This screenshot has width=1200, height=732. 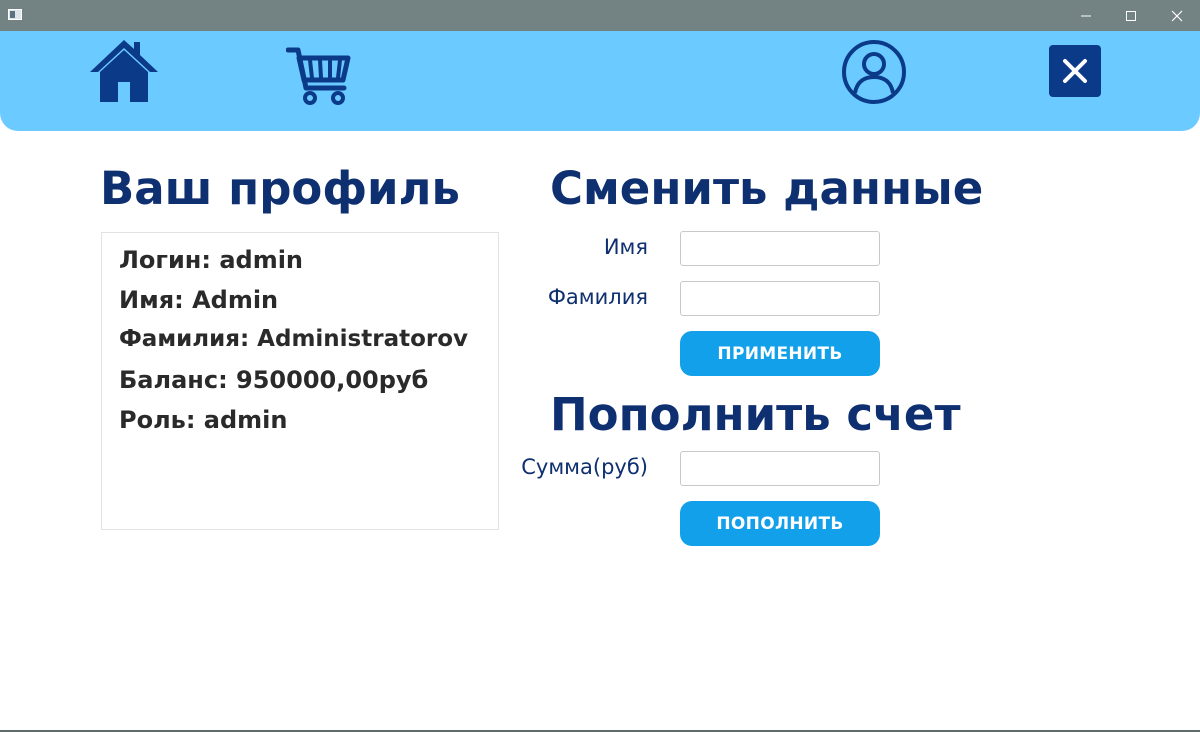 What do you see at coordinates (203, 420) in the screenshot?
I see `profile-role: Роль: admin` at bounding box center [203, 420].